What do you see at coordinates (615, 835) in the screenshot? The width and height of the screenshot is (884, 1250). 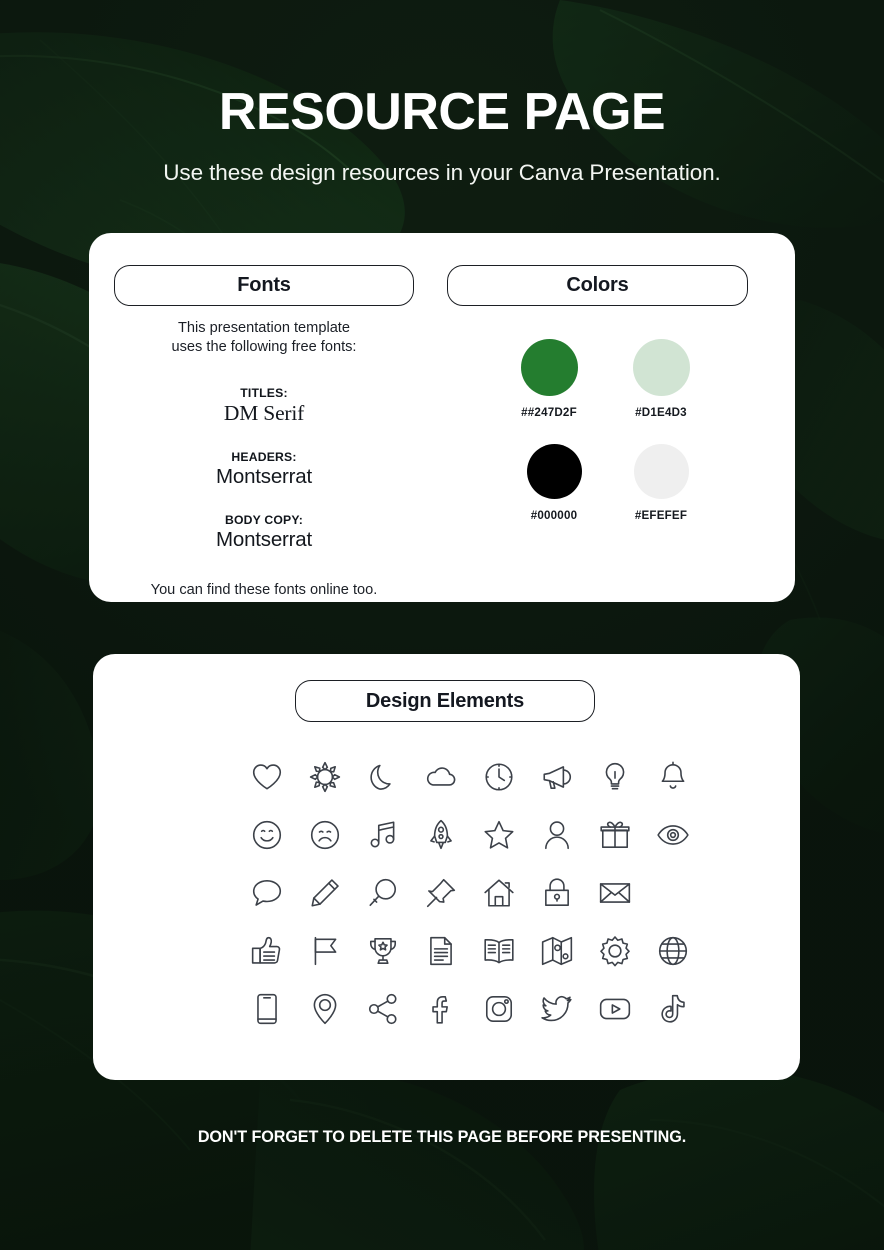 I see `gift-icon` at bounding box center [615, 835].